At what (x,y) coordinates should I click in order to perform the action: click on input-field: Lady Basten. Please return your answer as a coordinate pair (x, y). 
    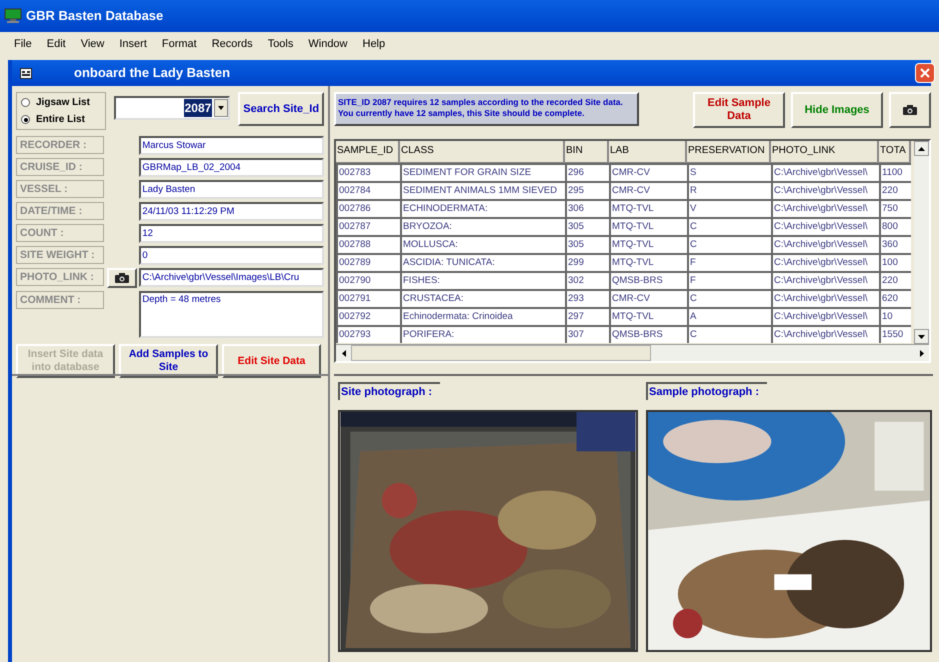
    Looking at the image, I should click on (231, 189).